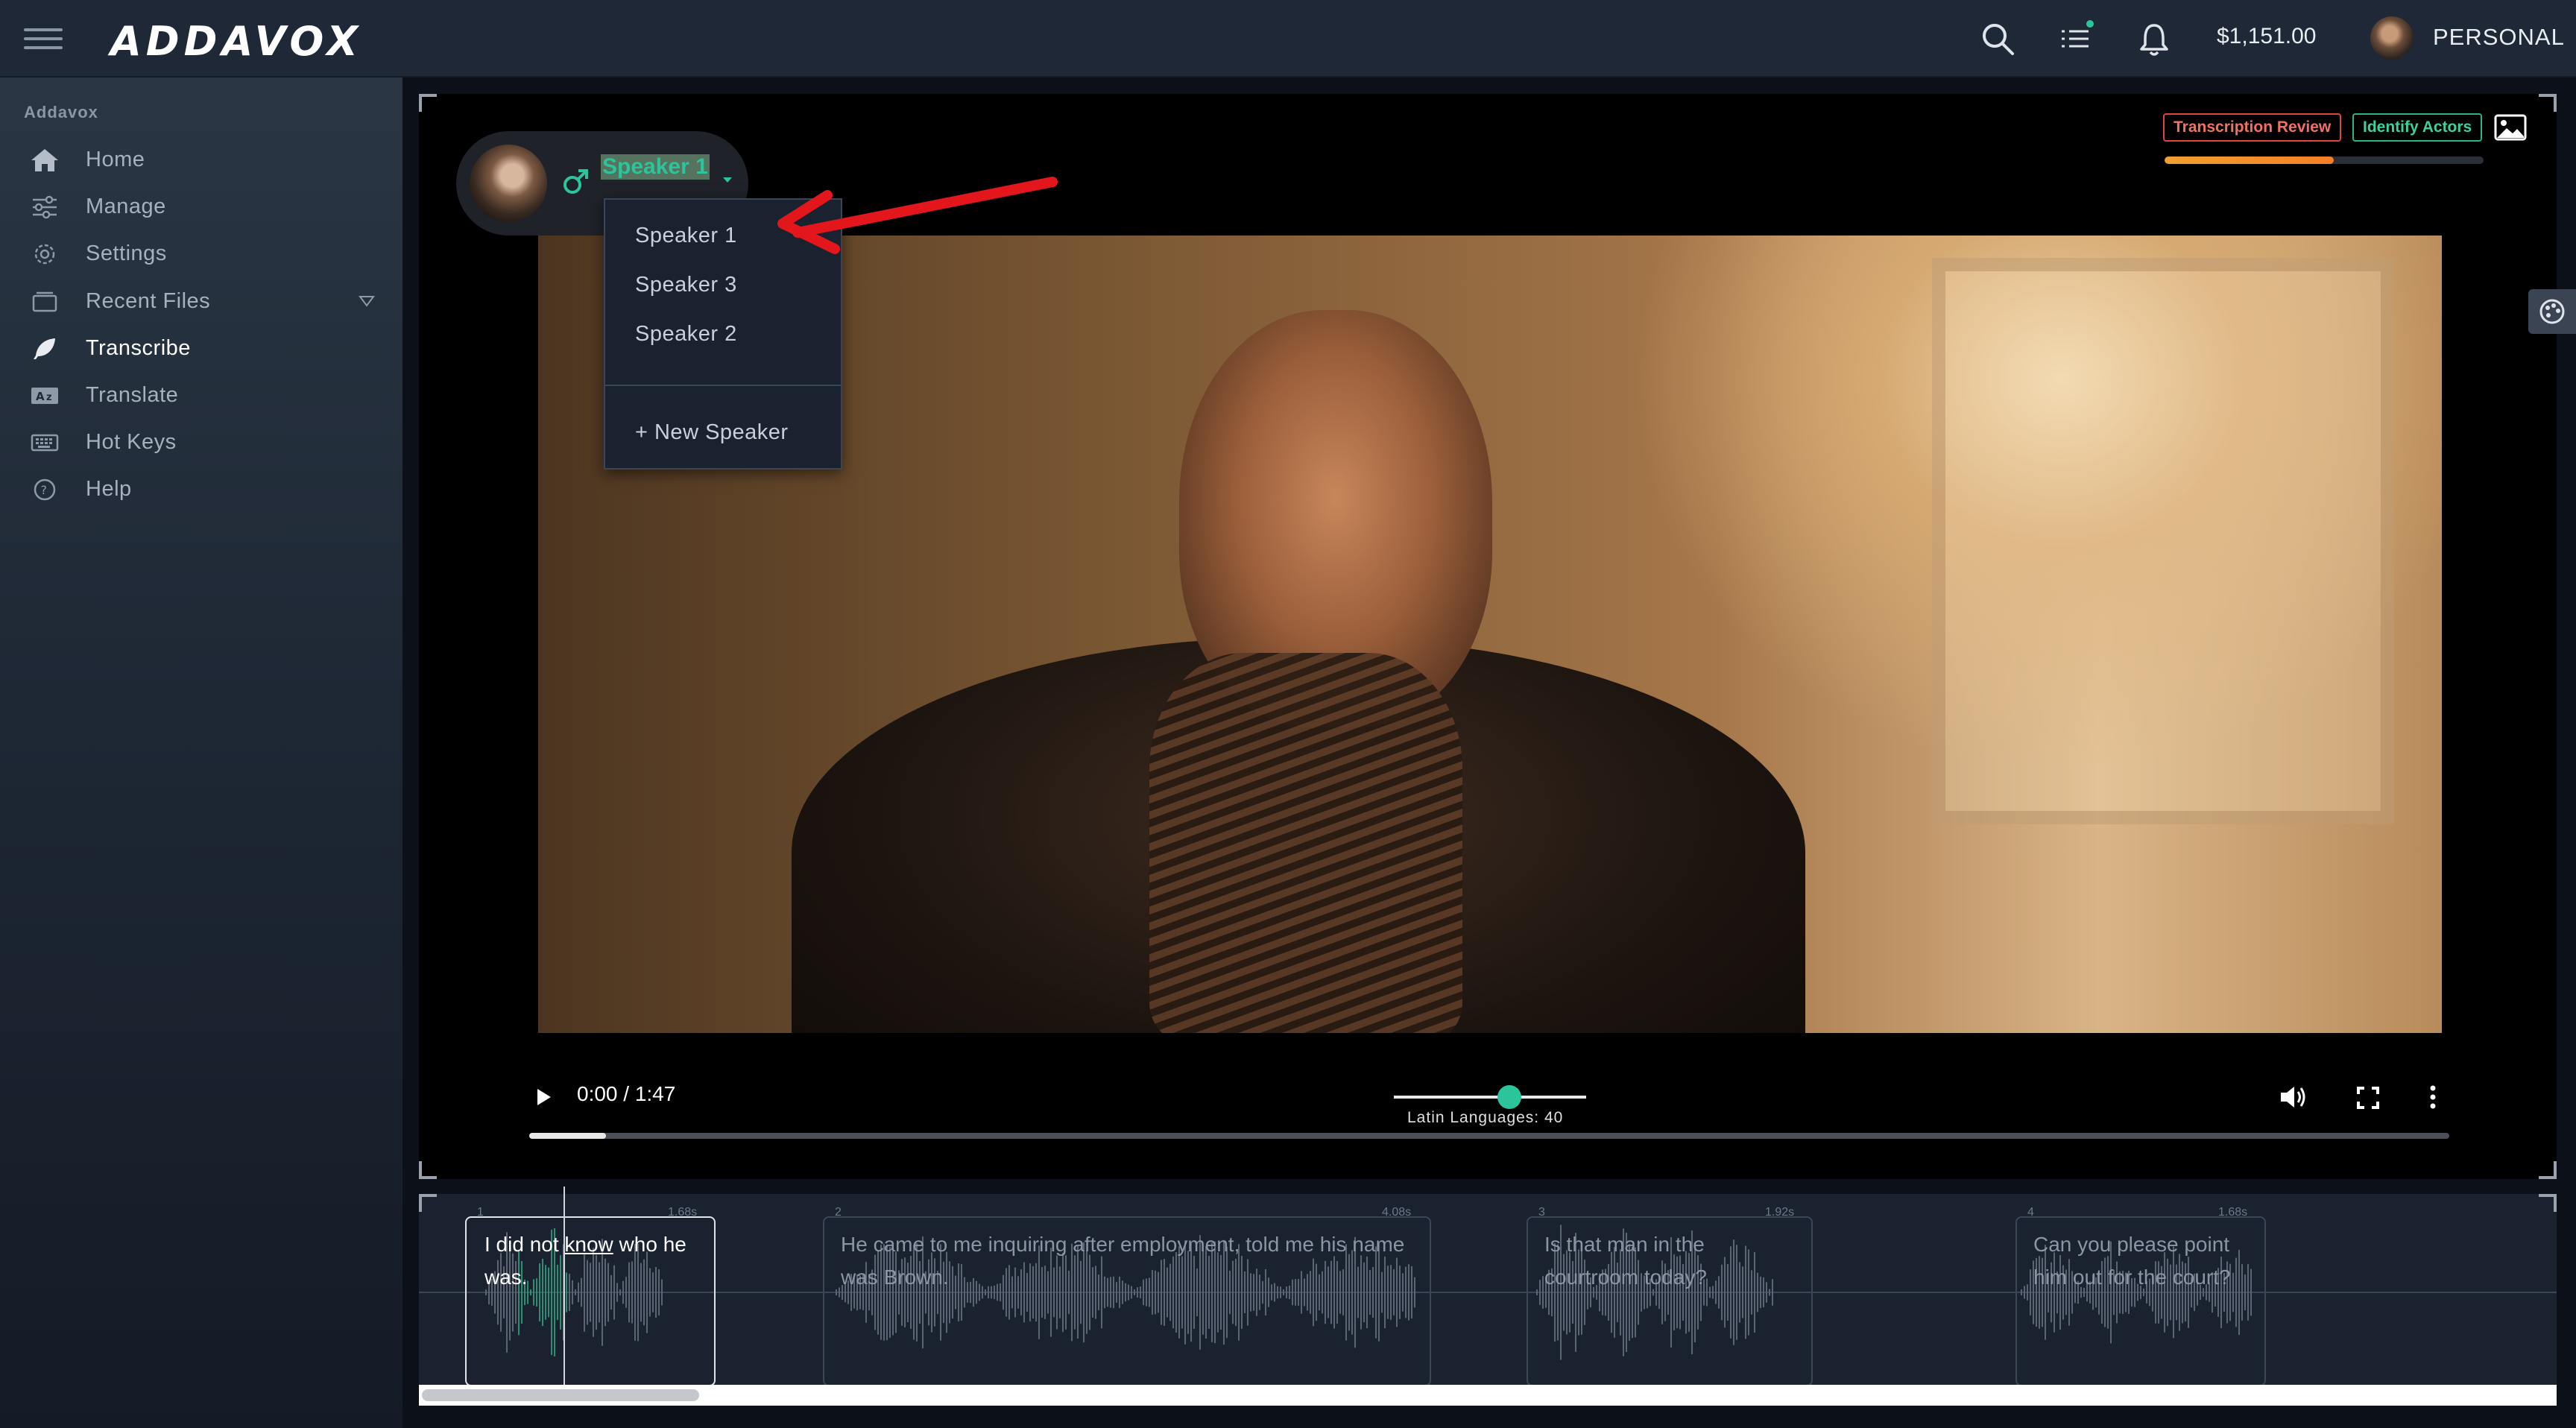 Image resolution: width=2576 pixels, height=1428 pixels. Describe the element at coordinates (132, 395) in the screenshot. I see `sidebar-item-label: Translate` at that location.